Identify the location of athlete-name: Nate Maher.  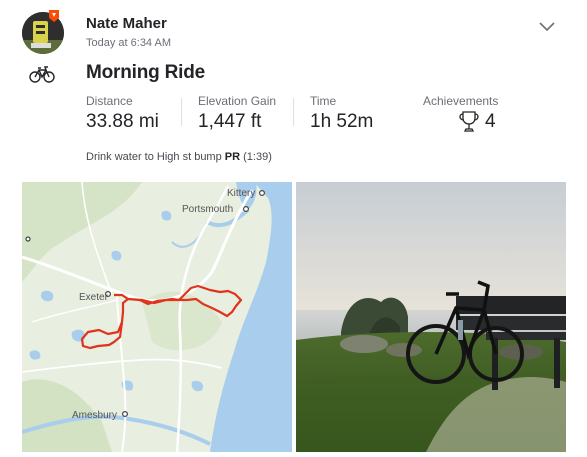
(126, 23).